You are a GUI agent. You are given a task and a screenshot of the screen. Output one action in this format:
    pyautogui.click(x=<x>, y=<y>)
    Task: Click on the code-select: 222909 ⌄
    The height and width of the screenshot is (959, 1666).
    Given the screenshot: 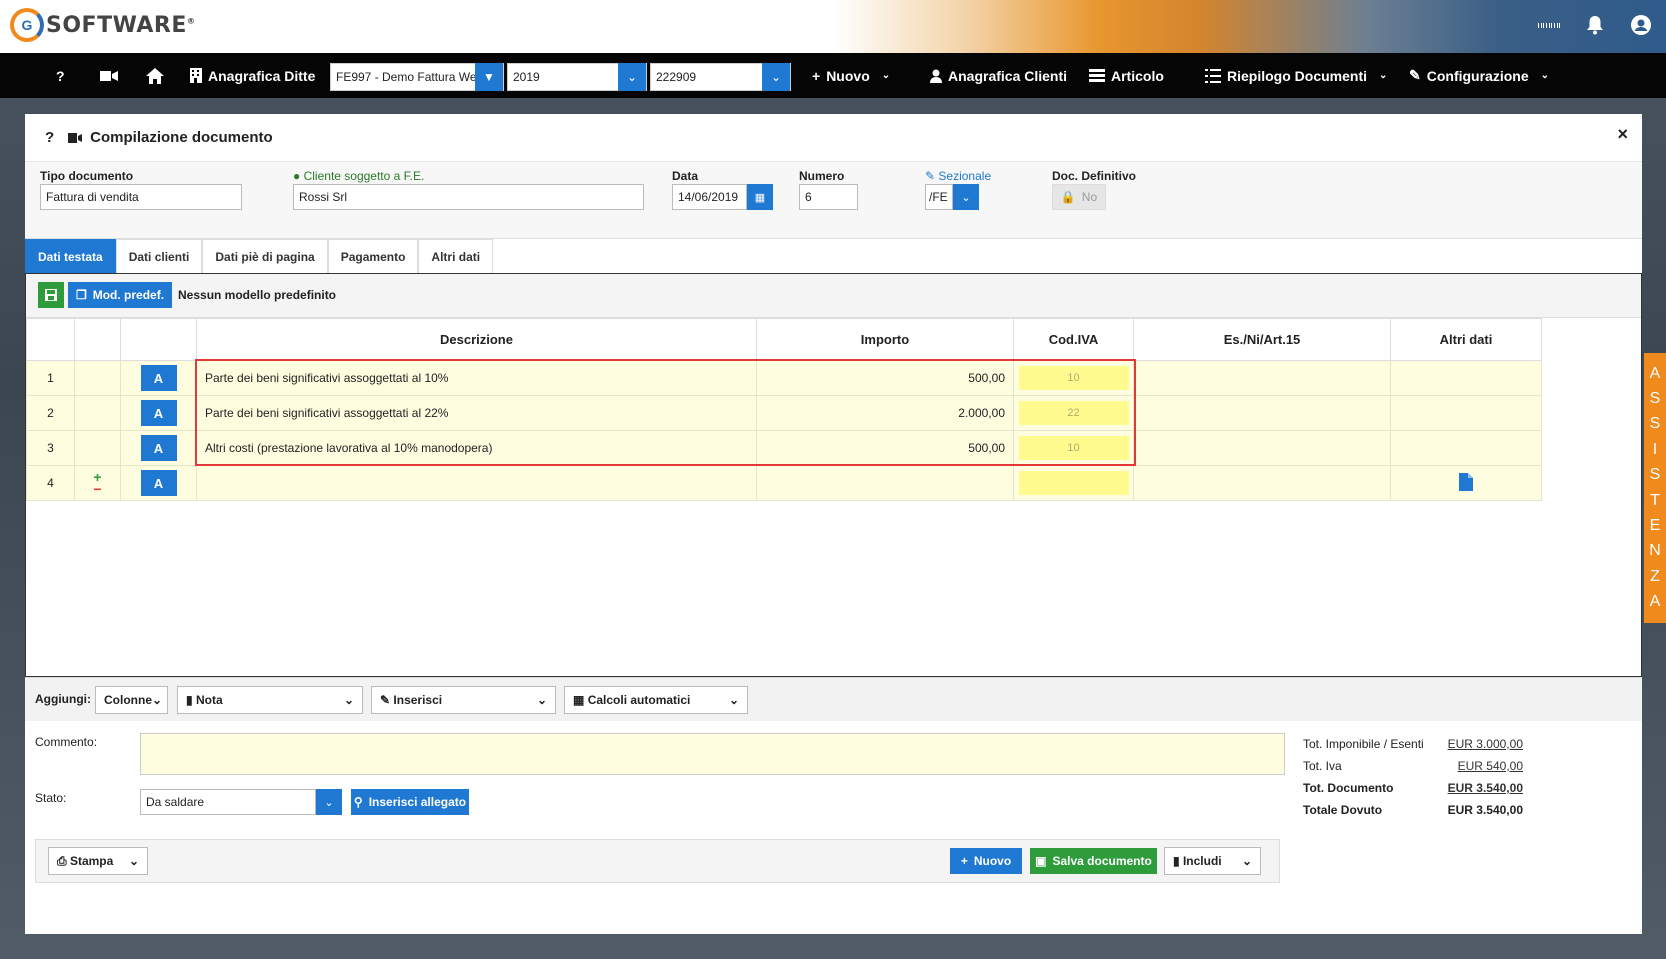 What is the action you would take?
    pyautogui.click(x=720, y=77)
    